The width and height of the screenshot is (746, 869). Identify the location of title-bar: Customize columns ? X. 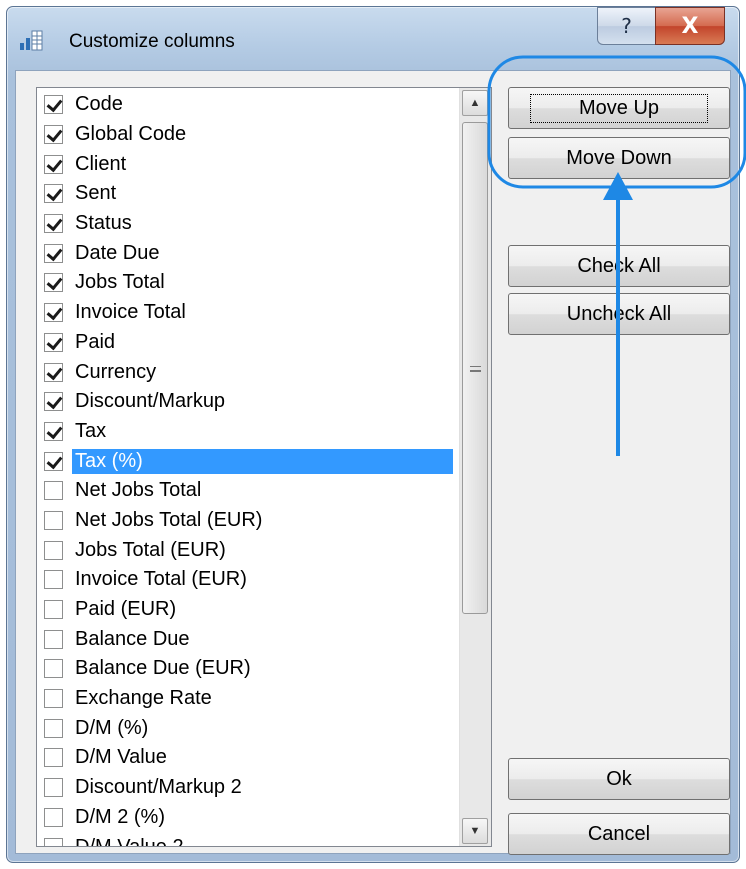
(373, 39).